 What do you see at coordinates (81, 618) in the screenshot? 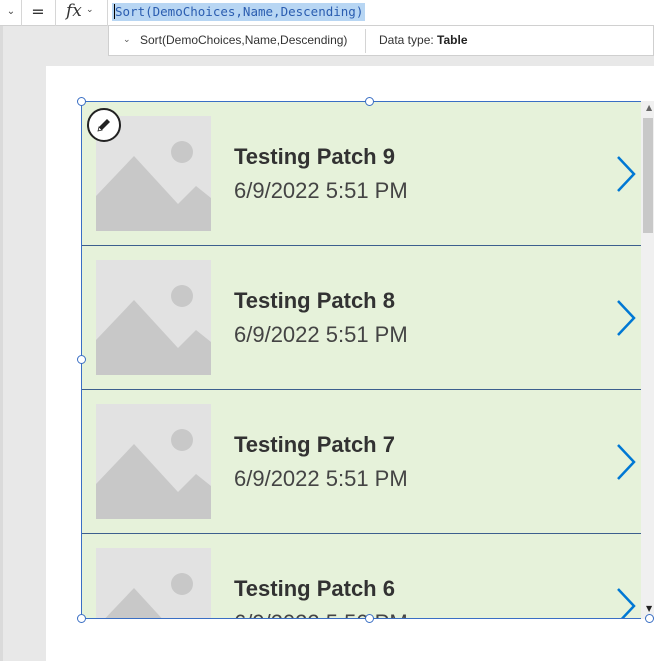
I see `resize-handle-bottom-left` at bounding box center [81, 618].